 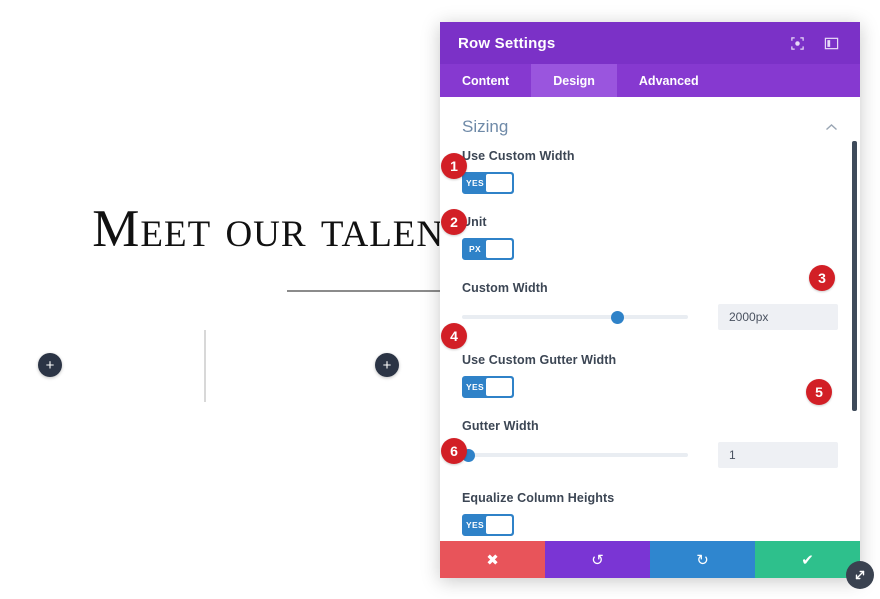 What do you see at coordinates (505, 288) in the screenshot?
I see `field-label: Custom Width` at bounding box center [505, 288].